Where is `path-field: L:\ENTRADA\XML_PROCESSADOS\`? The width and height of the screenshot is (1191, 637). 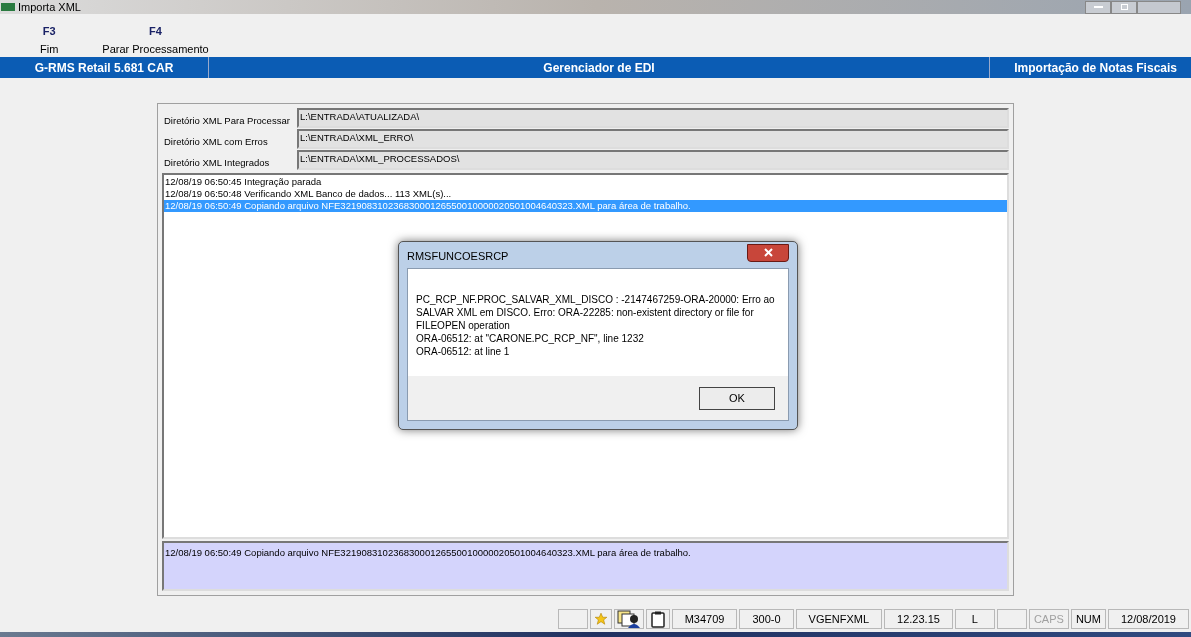
path-field: L:\ENTRADA\XML_PROCESSADOS\ is located at coordinates (653, 160).